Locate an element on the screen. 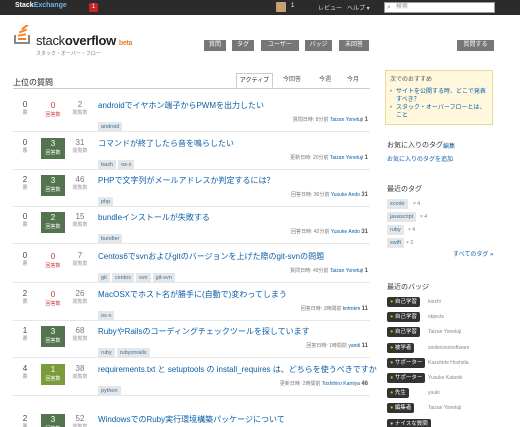 The image size is (520, 427). meta-user: kntmkm is located at coordinates (352, 309).